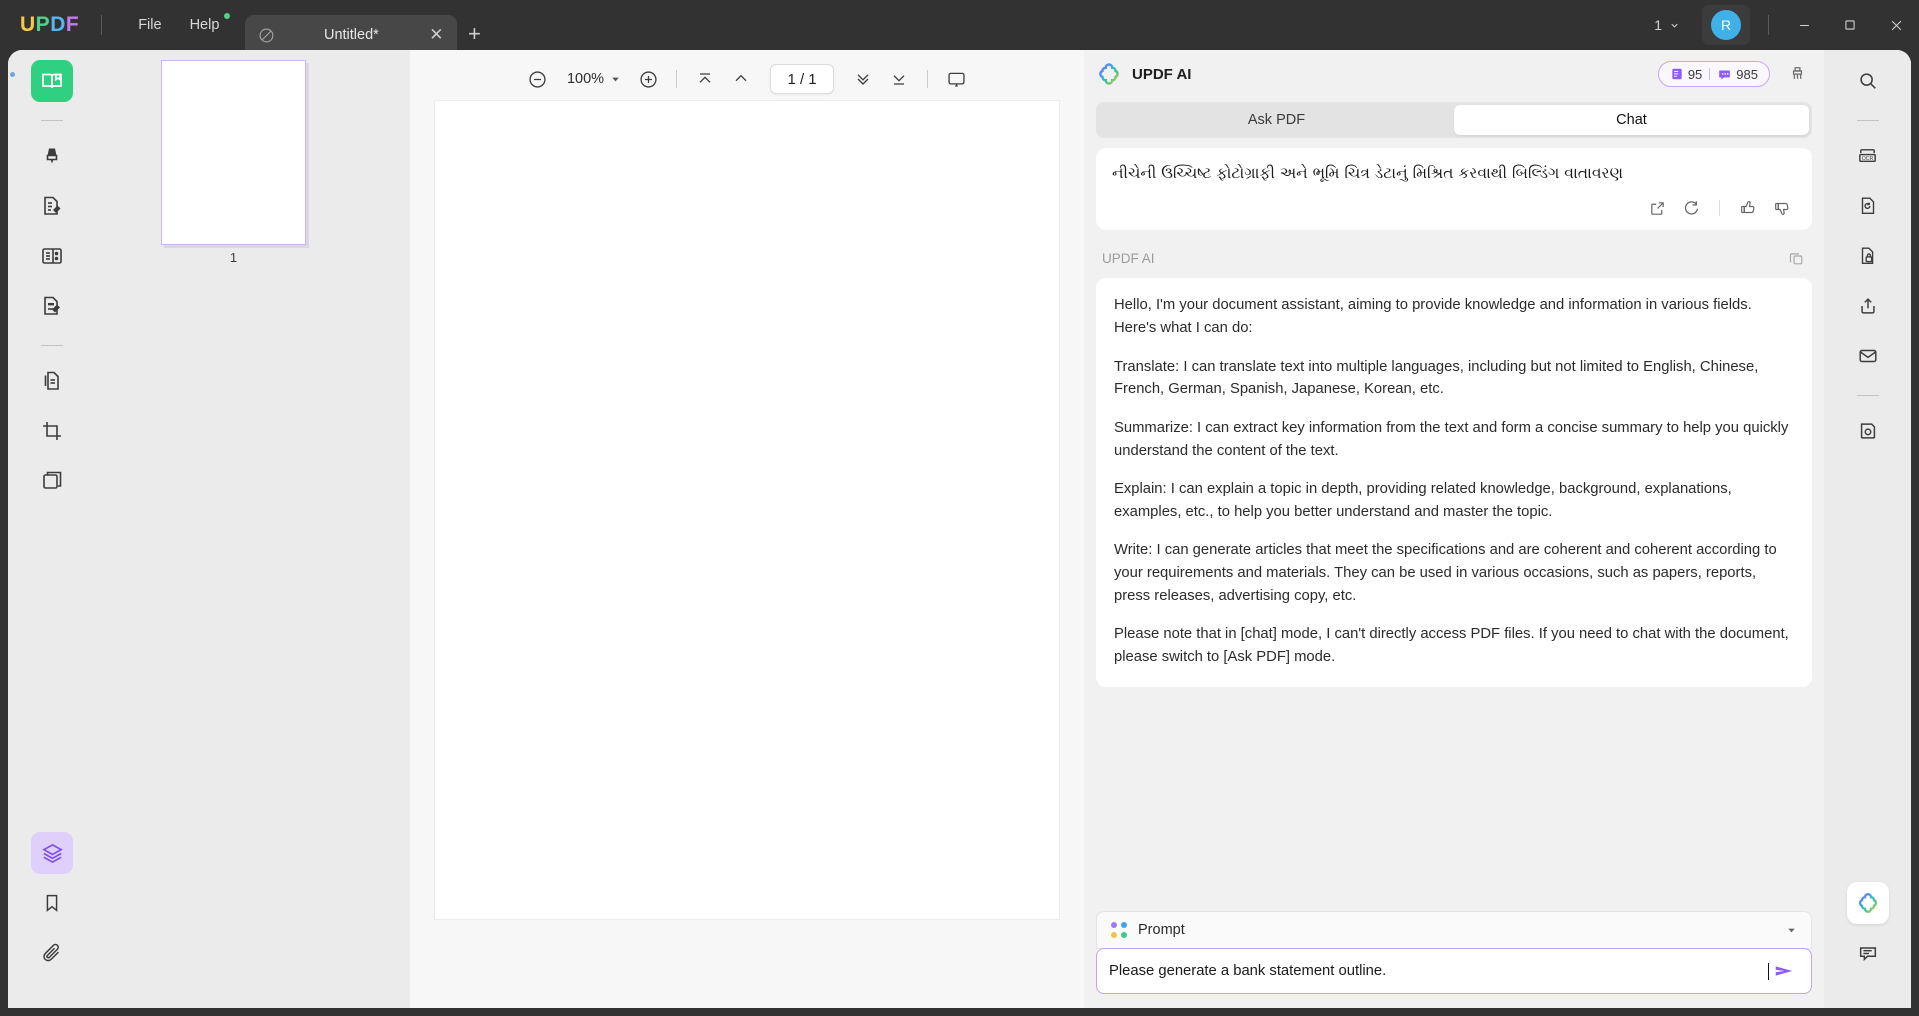 The height and width of the screenshot is (1016, 1919). What do you see at coordinates (52, 306) in the screenshot?
I see `sidebar-item-sign-pdf` at bounding box center [52, 306].